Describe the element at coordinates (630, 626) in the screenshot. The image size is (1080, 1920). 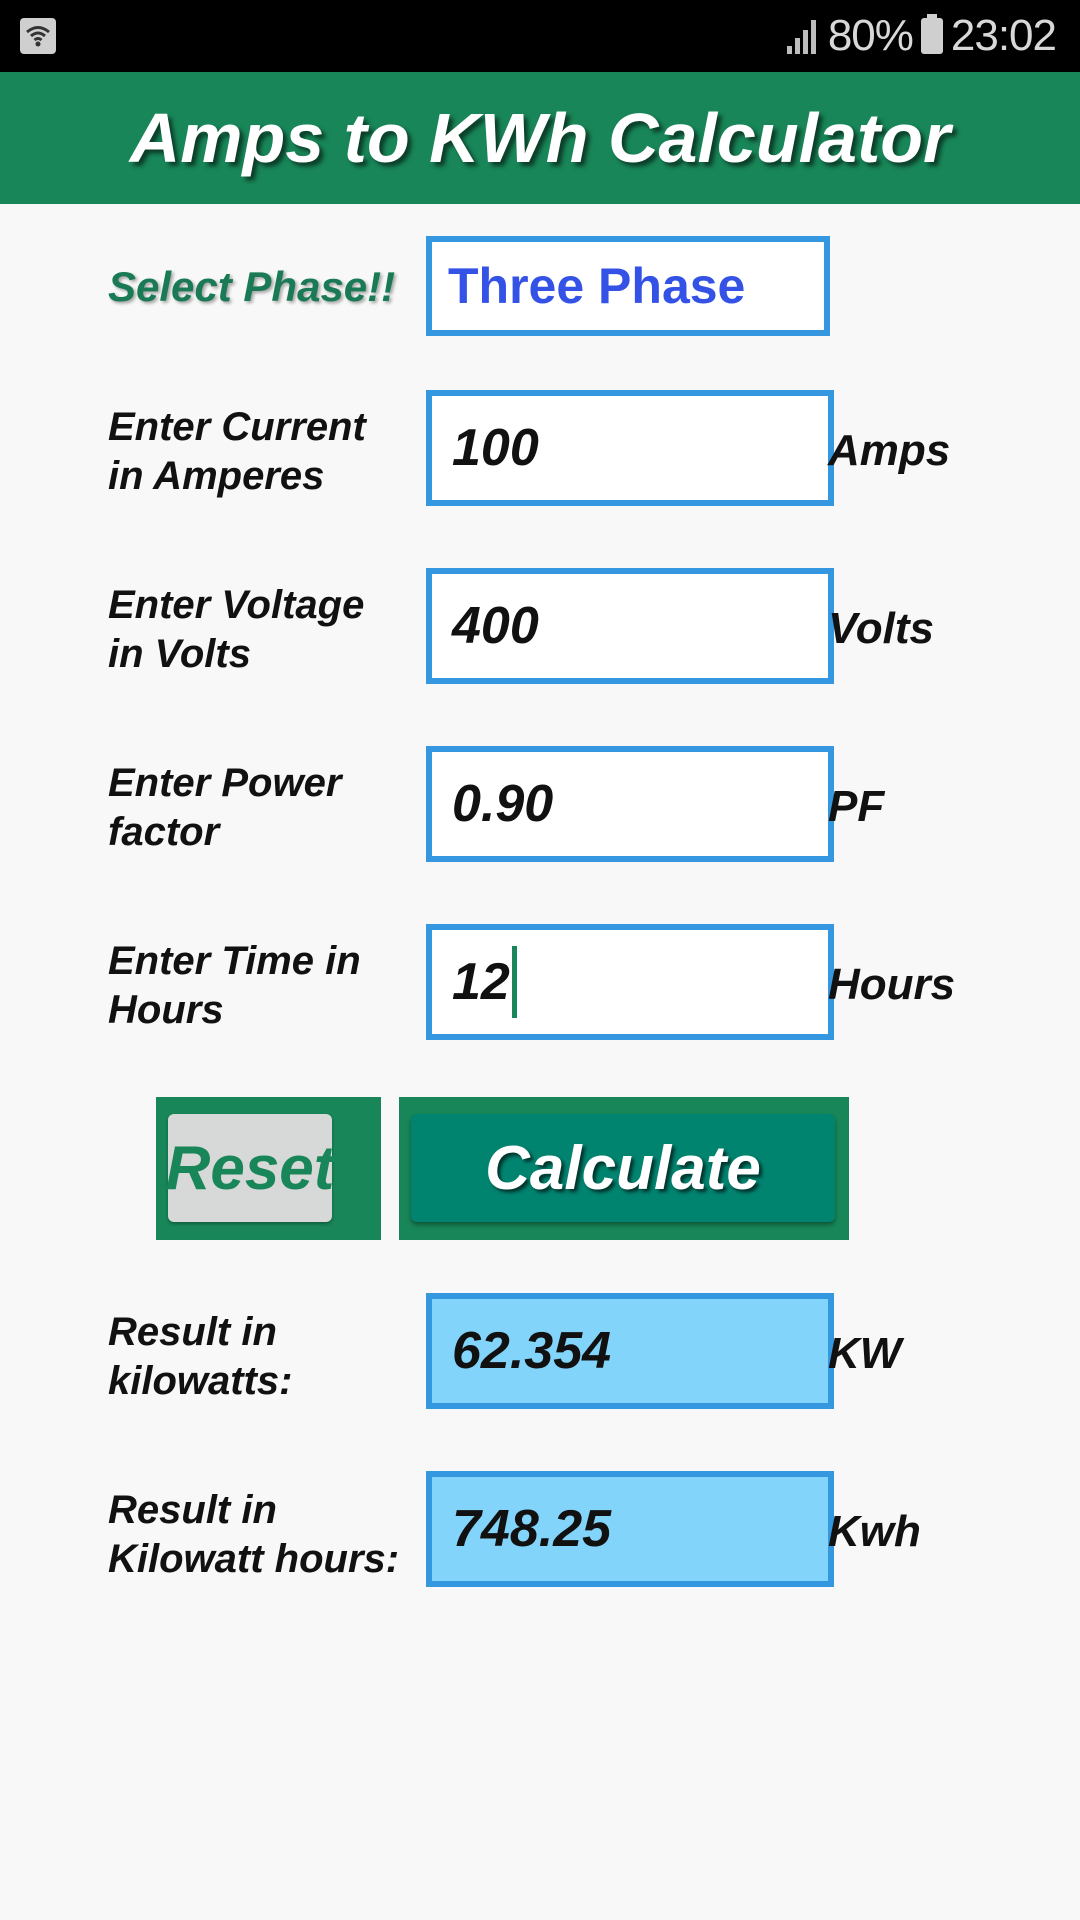
I see `voltage-input: 400` at that location.